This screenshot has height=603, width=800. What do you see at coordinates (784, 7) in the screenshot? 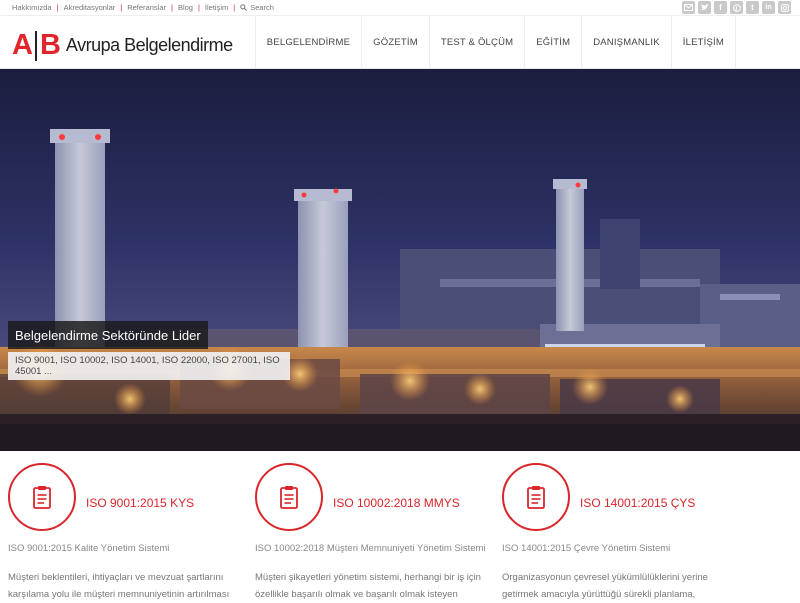
I see `instagram-icon` at bounding box center [784, 7].